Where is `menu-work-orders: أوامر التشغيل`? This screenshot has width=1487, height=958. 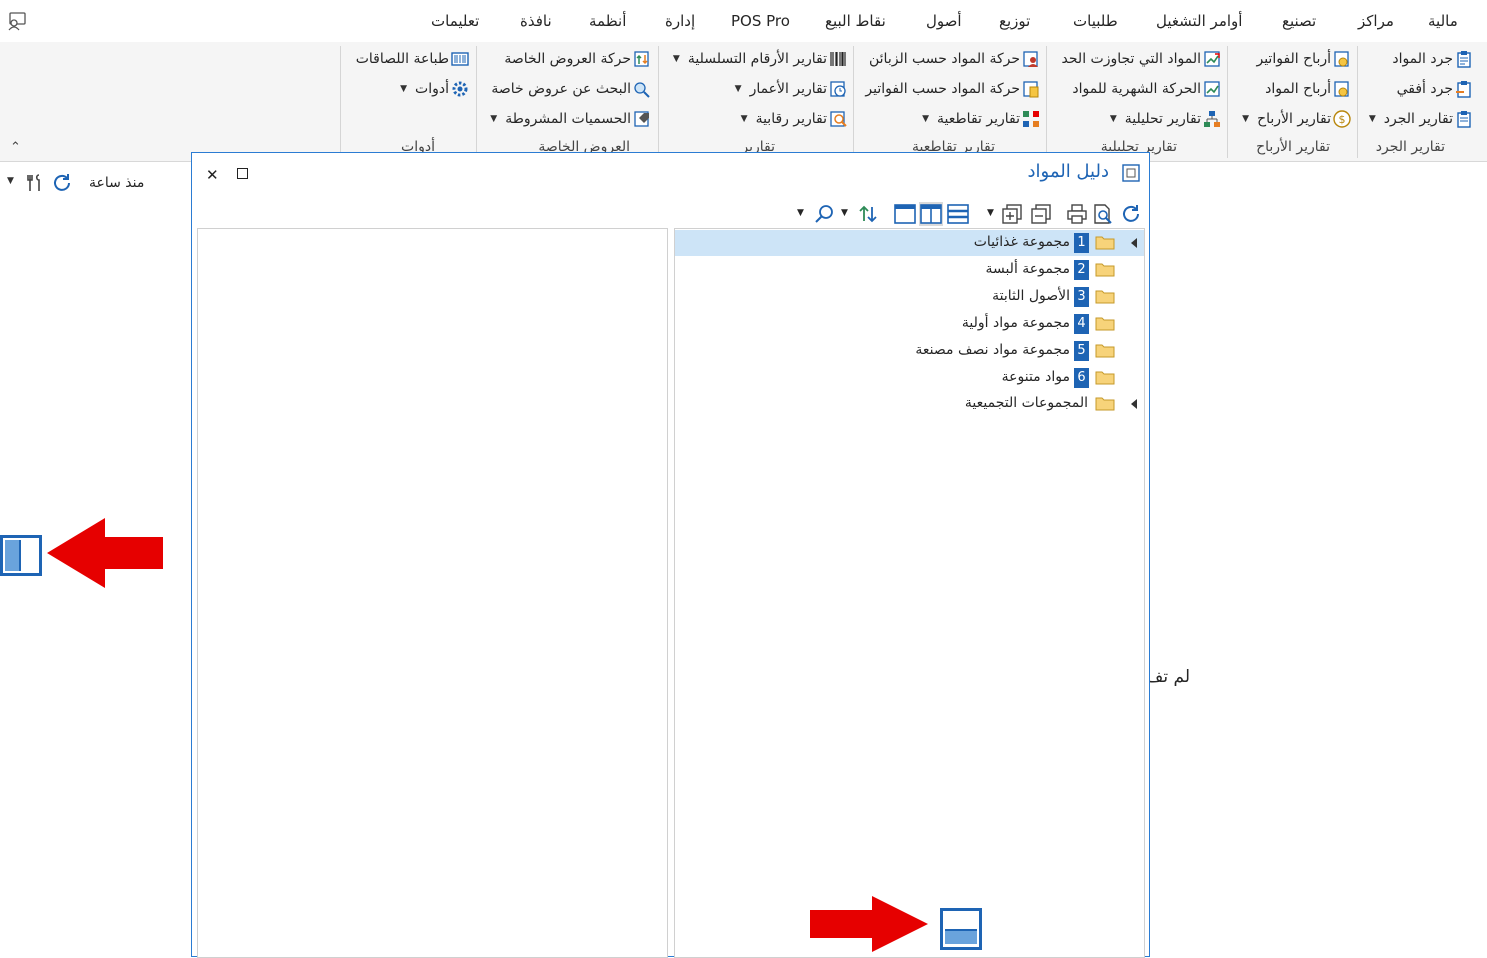
menu-work-orders: أوامر التشغيل is located at coordinates (1199, 21).